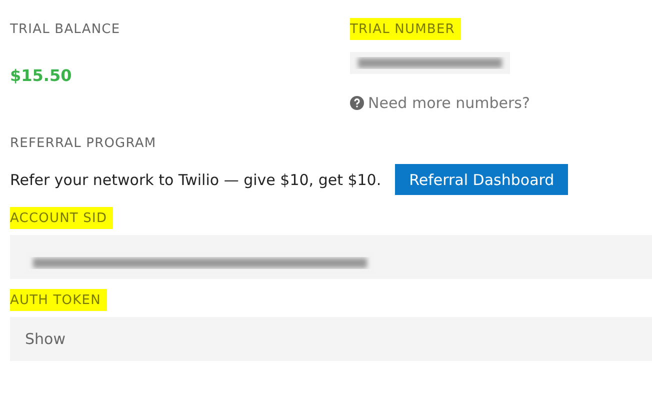 This screenshot has height=417, width=652. Describe the element at coordinates (41, 75) in the screenshot. I see `balance-amount: $15.50` at that location.